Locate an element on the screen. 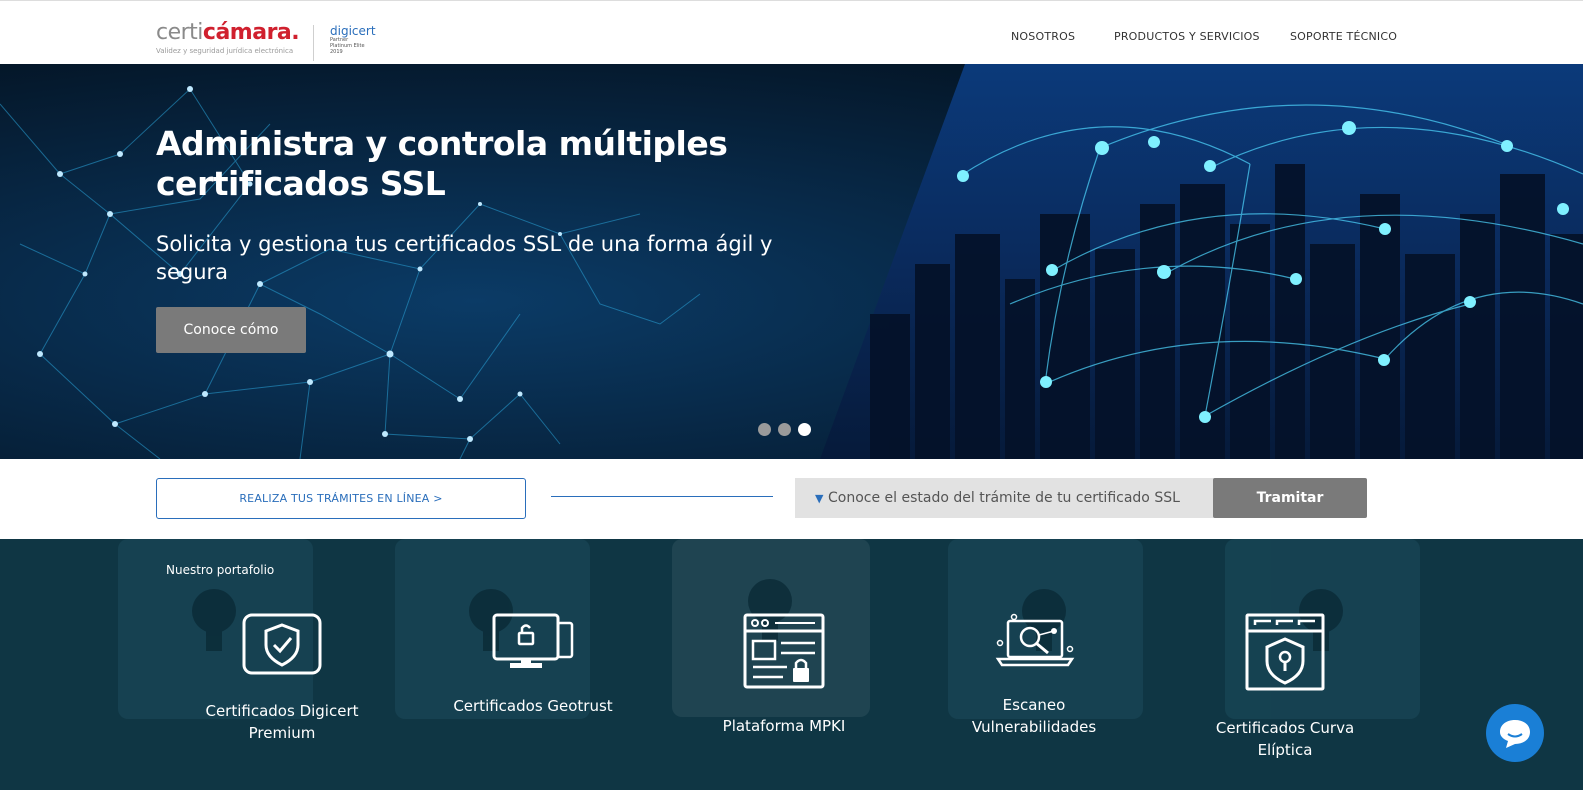 The width and height of the screenshot is (1583, 790). laptop-scan-icon is located at coordinates (1035, 643).